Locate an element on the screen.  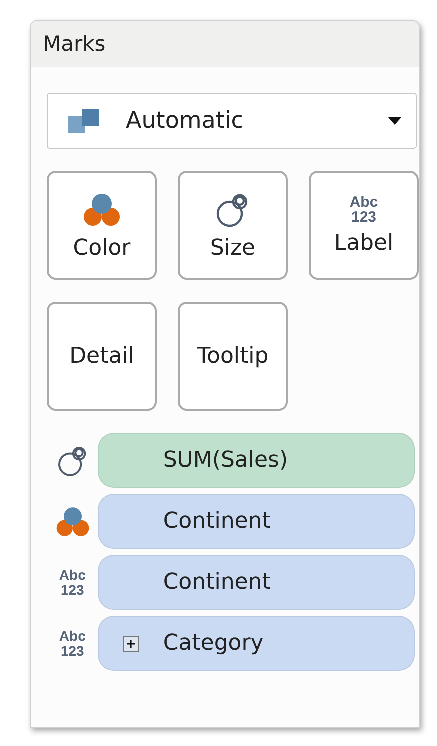
mark-card-button: Size is located at coordinates (233, 225).